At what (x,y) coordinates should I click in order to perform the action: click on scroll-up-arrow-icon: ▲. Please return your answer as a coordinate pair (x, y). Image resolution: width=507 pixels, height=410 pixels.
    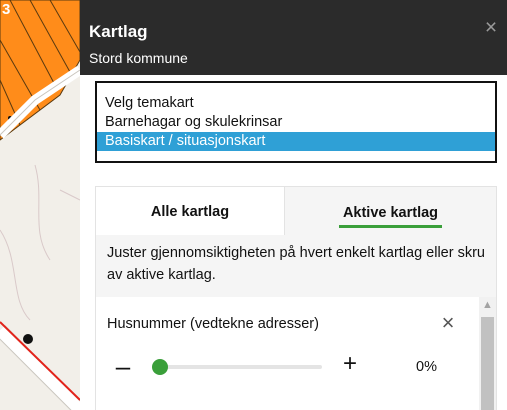
    Looking at the image, I should click on (487, 305).